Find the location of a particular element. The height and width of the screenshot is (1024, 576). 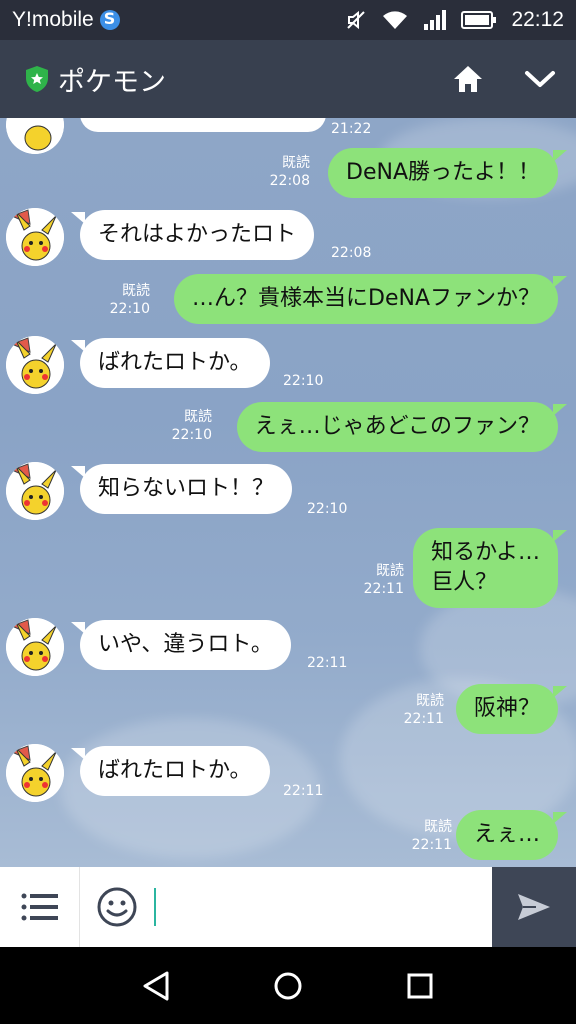

send-icon is located at coordinates (534, 907).